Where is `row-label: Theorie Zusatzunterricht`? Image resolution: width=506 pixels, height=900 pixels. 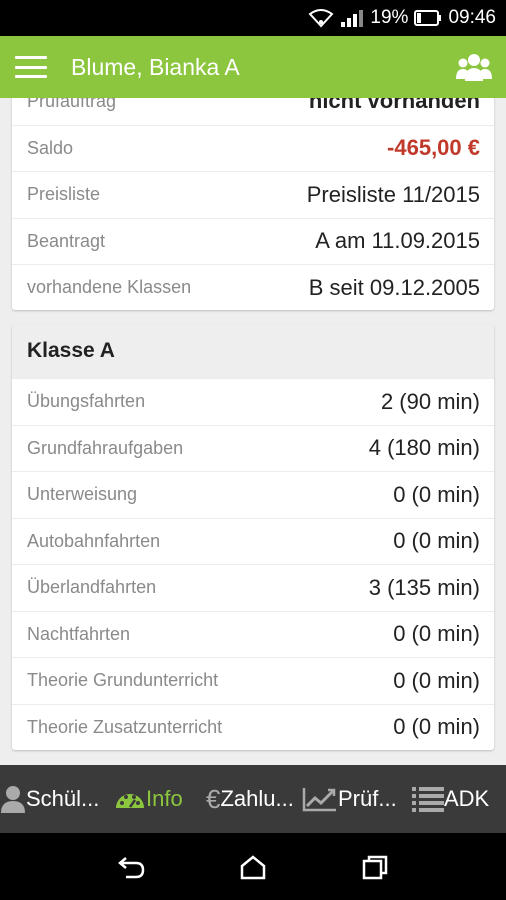
row-label: Theorie Zusatzunterricht is located at coordinates (125, 726).